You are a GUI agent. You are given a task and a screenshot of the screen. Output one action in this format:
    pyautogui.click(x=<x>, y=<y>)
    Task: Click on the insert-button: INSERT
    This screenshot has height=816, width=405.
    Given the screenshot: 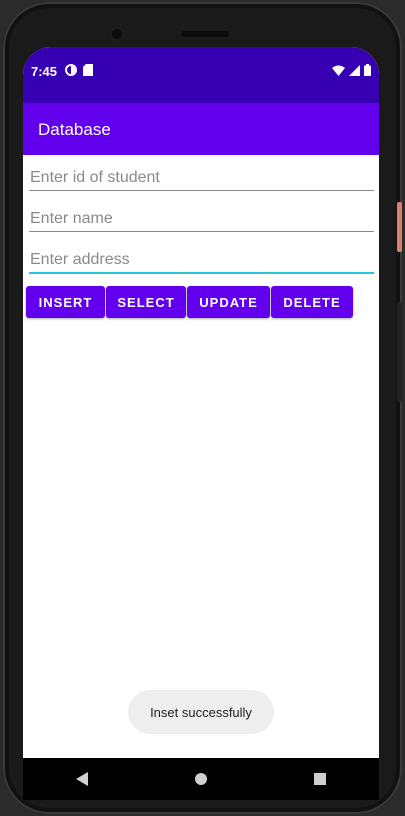 What is the action you would take?
    pyautogui.click(x=65, y=302)
    